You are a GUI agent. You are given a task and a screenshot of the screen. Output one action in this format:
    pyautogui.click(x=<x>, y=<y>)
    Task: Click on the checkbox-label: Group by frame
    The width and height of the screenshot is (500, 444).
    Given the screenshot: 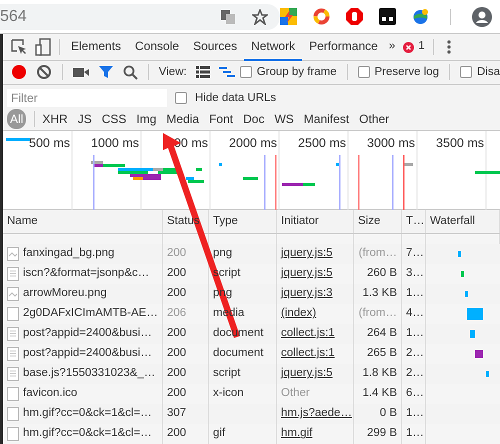 What is the action you would take?
    pyautogui.click(x=296, y=72)
    